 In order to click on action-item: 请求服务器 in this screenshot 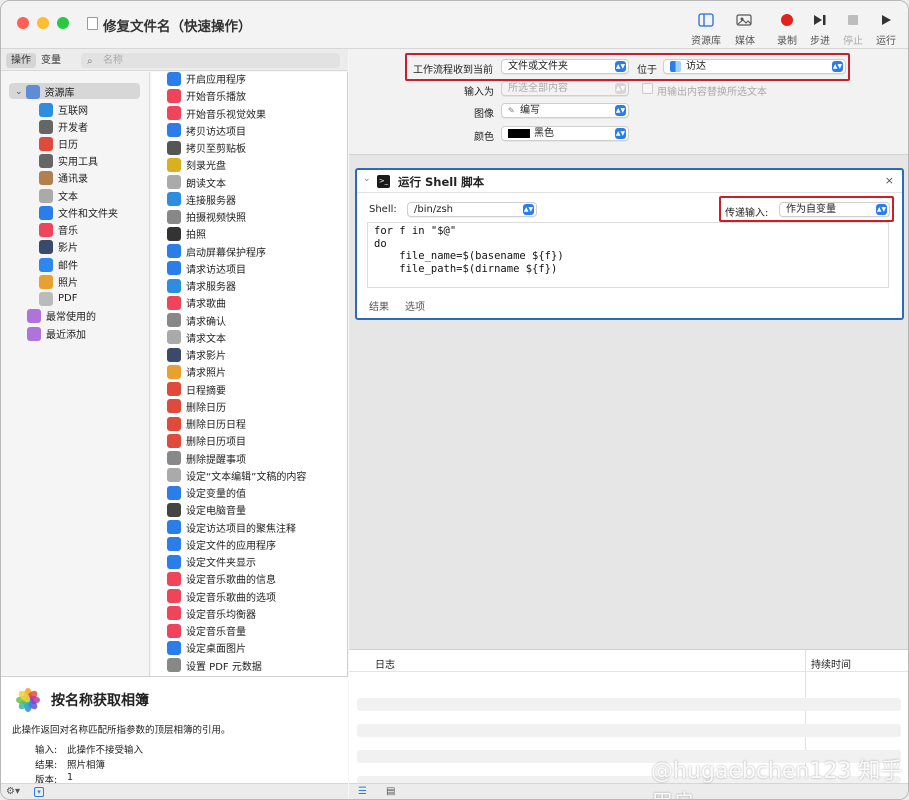, I will do `click(201, 285)`.